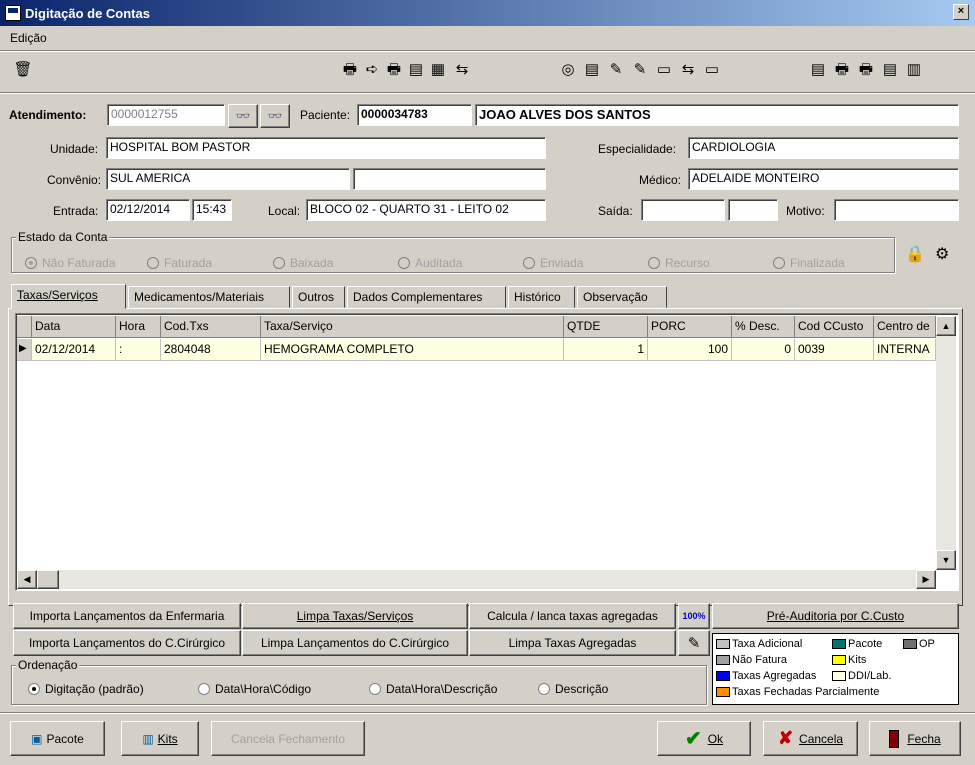 The width and height of the screenshot is (975, 765). I want to click on tab-outros: Outros, so click(318, 297).